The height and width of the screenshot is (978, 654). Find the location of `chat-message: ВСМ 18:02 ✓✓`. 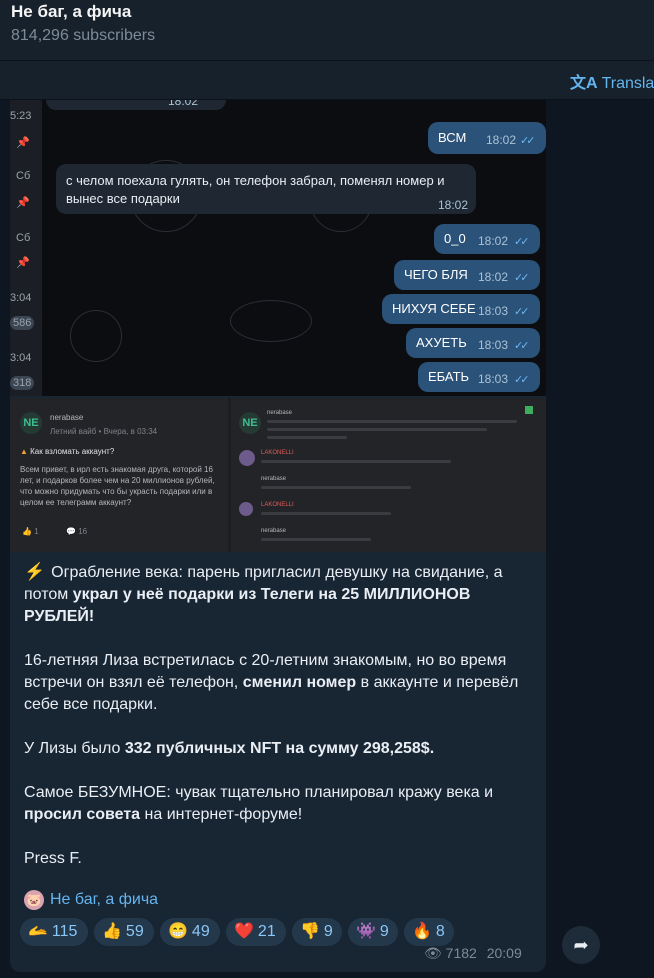

chat-message: ВСМ 18:02 ✓✓ is located at coordinates (487, 138).